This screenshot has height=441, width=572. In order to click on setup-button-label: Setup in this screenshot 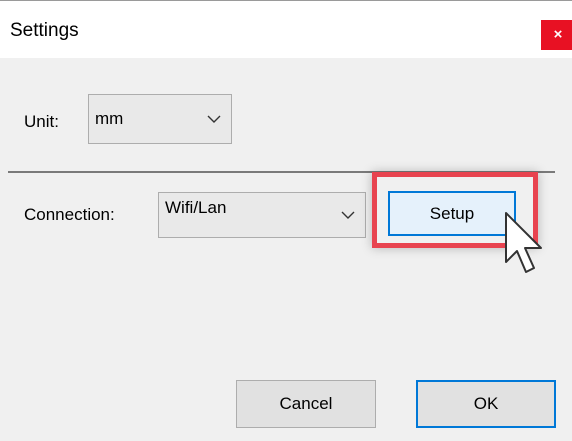, I will do `click(452, 213)`.